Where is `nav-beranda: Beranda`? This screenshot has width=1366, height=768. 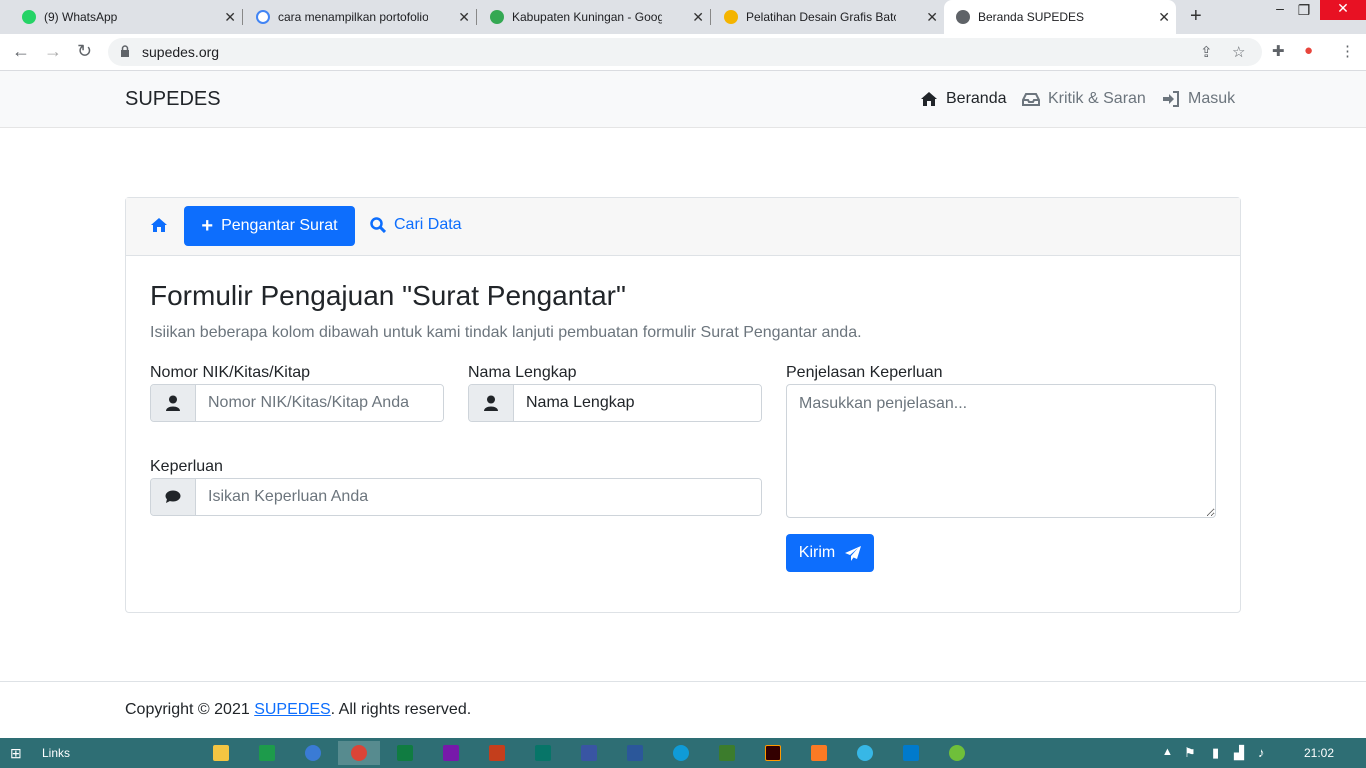
nav-beranda: Beranda is located at coordinates (963, 99).